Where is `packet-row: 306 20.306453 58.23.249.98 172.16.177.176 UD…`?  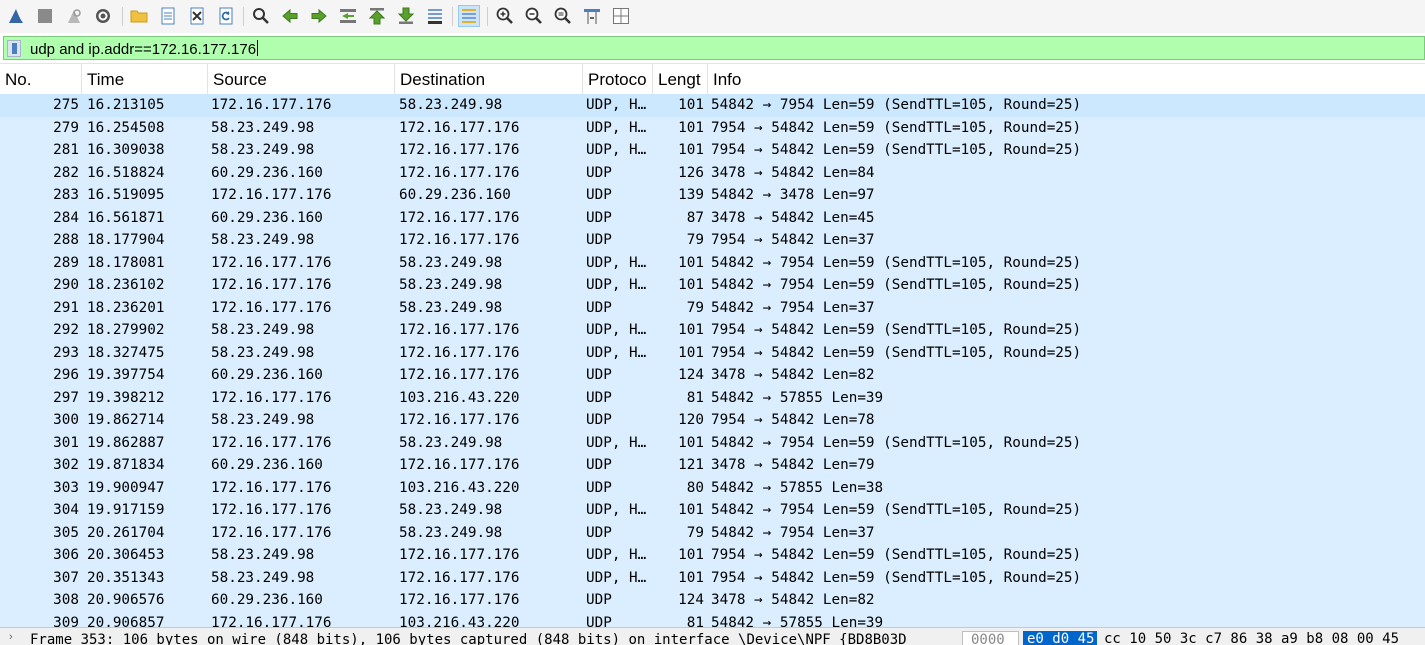 packet-row: 306 20.306453 58.23.249.98 172.16.177.176 UD… is located at coordinates (712, 555).